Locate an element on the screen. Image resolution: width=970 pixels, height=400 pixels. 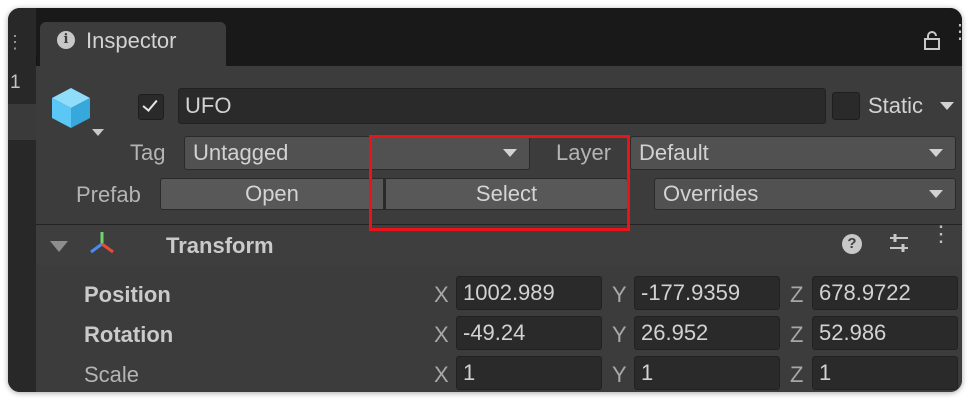
layer-value: Default is located at coordinates (674, 152).